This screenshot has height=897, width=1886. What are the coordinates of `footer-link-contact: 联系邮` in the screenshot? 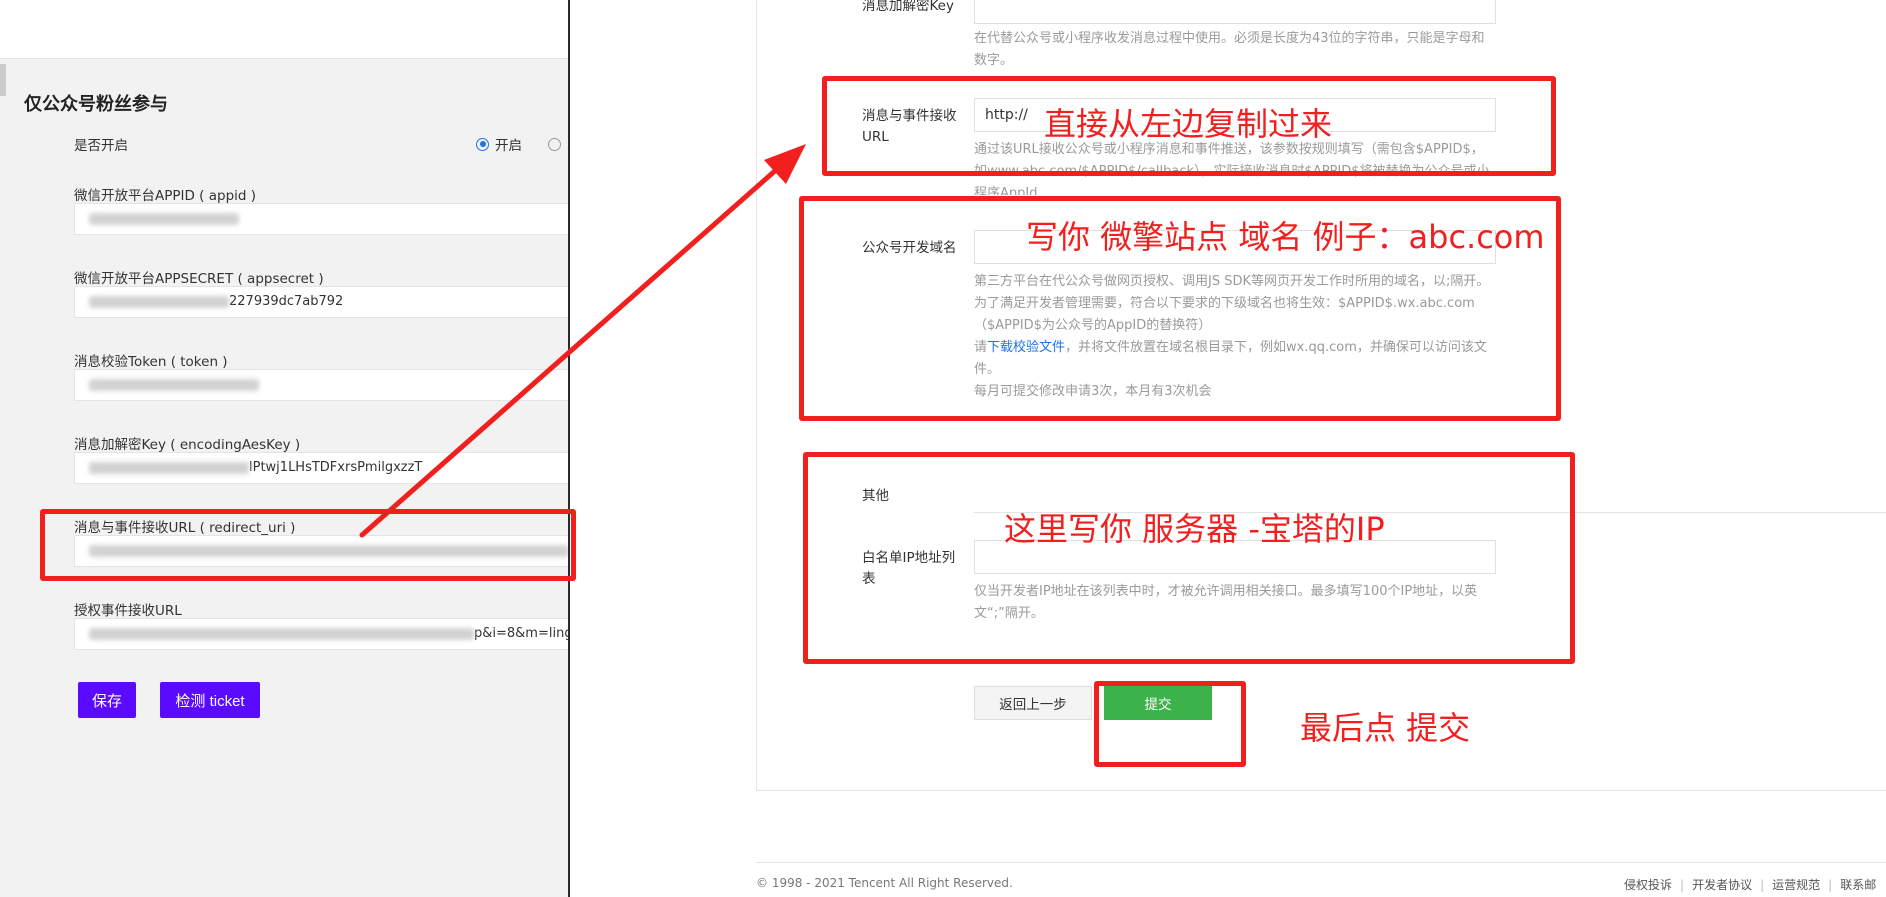 It's located at (1858, 885).